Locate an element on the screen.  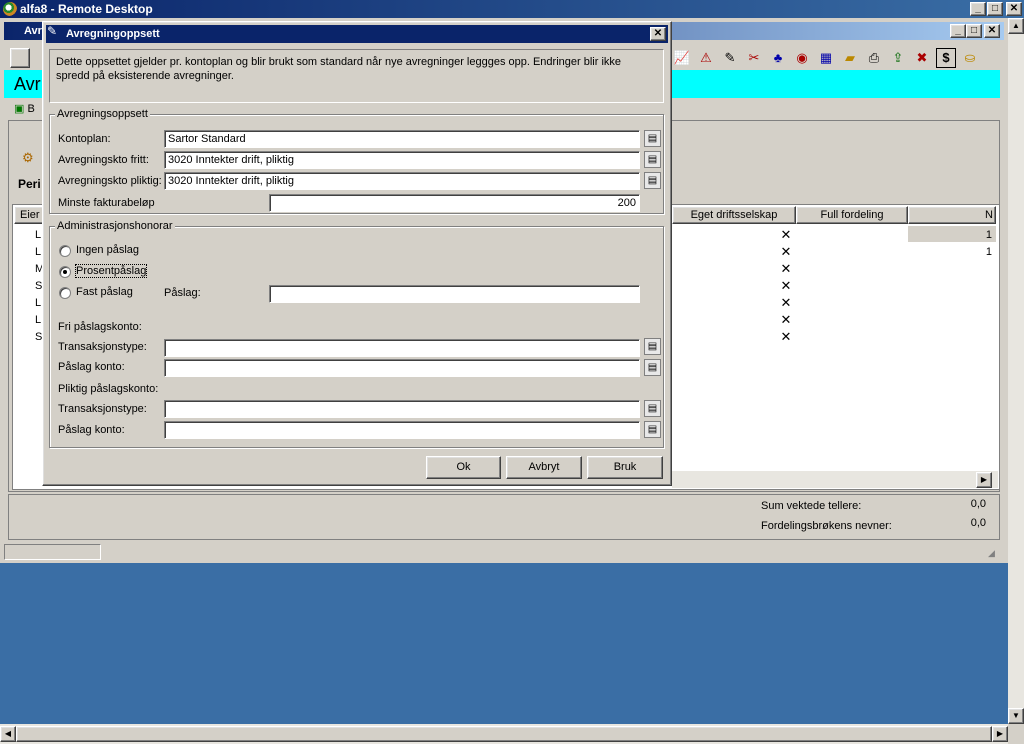
resize-grip-icon: ◢ is located at coordinates (994, 554).